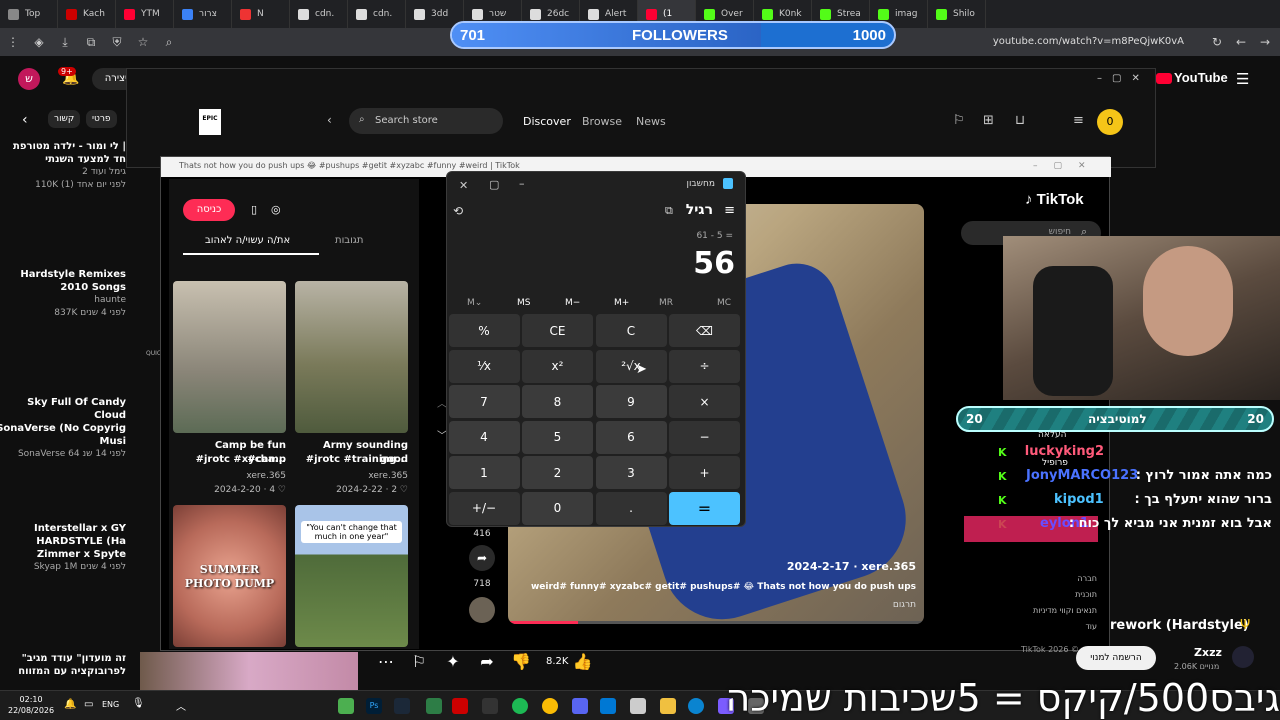 This screenshot has width=1280, height=720. What do you see at coordinates (557, 366) in the screenshot?
I see `square-button: x²` at bounding box center [557, 366].